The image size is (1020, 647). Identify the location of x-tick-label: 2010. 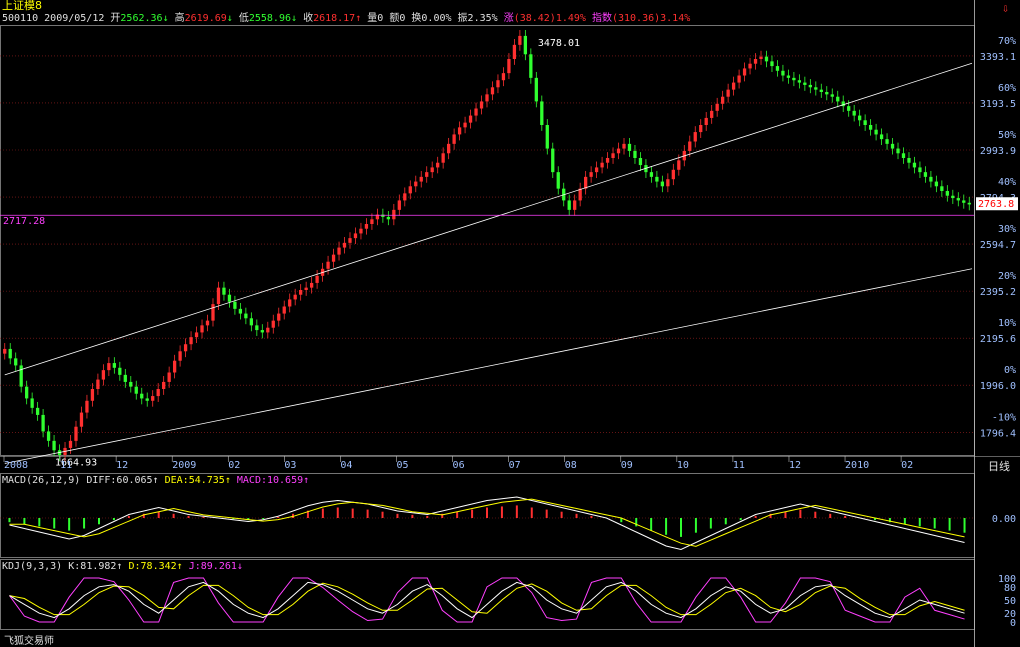
(857, 465).